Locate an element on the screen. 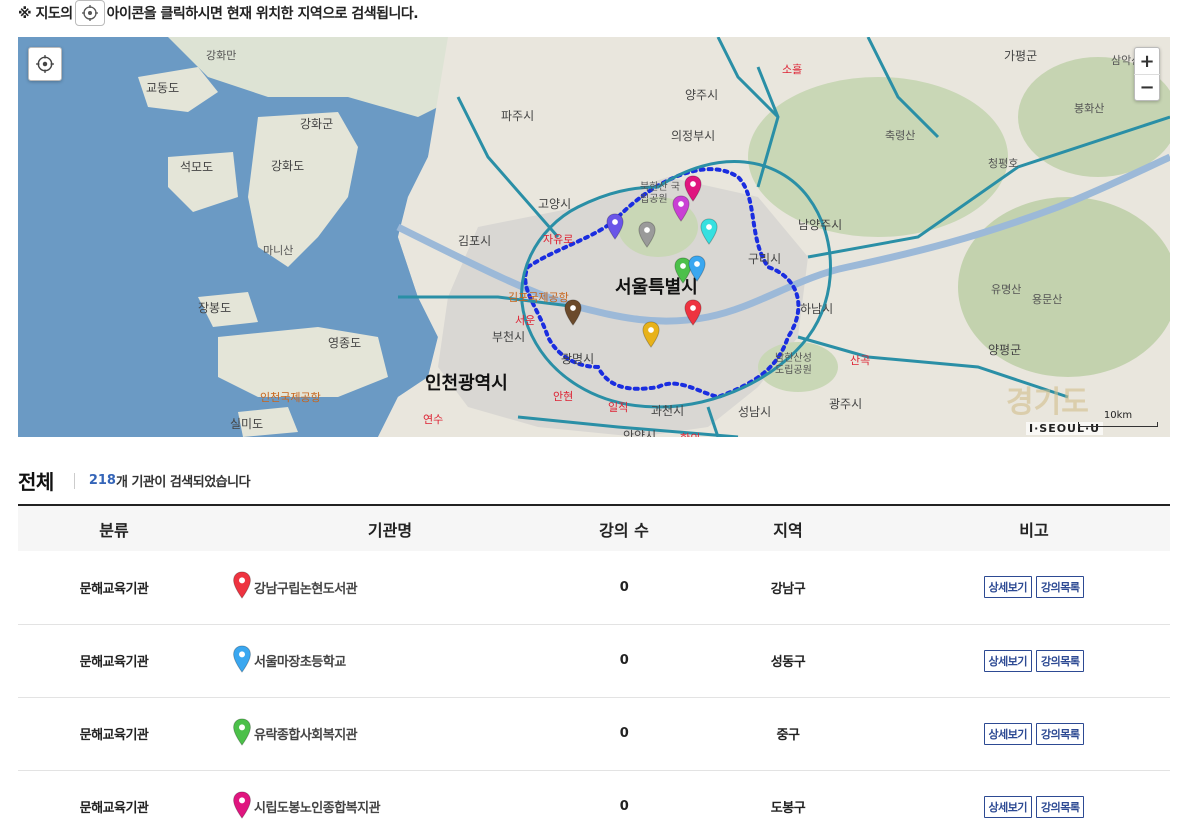 This screenshot has width=1199, height=838. table-row: 문해교육기관 유락종합사회복지관 0 중구 상세보기 강의목록 is located at coordinates (594, 734).